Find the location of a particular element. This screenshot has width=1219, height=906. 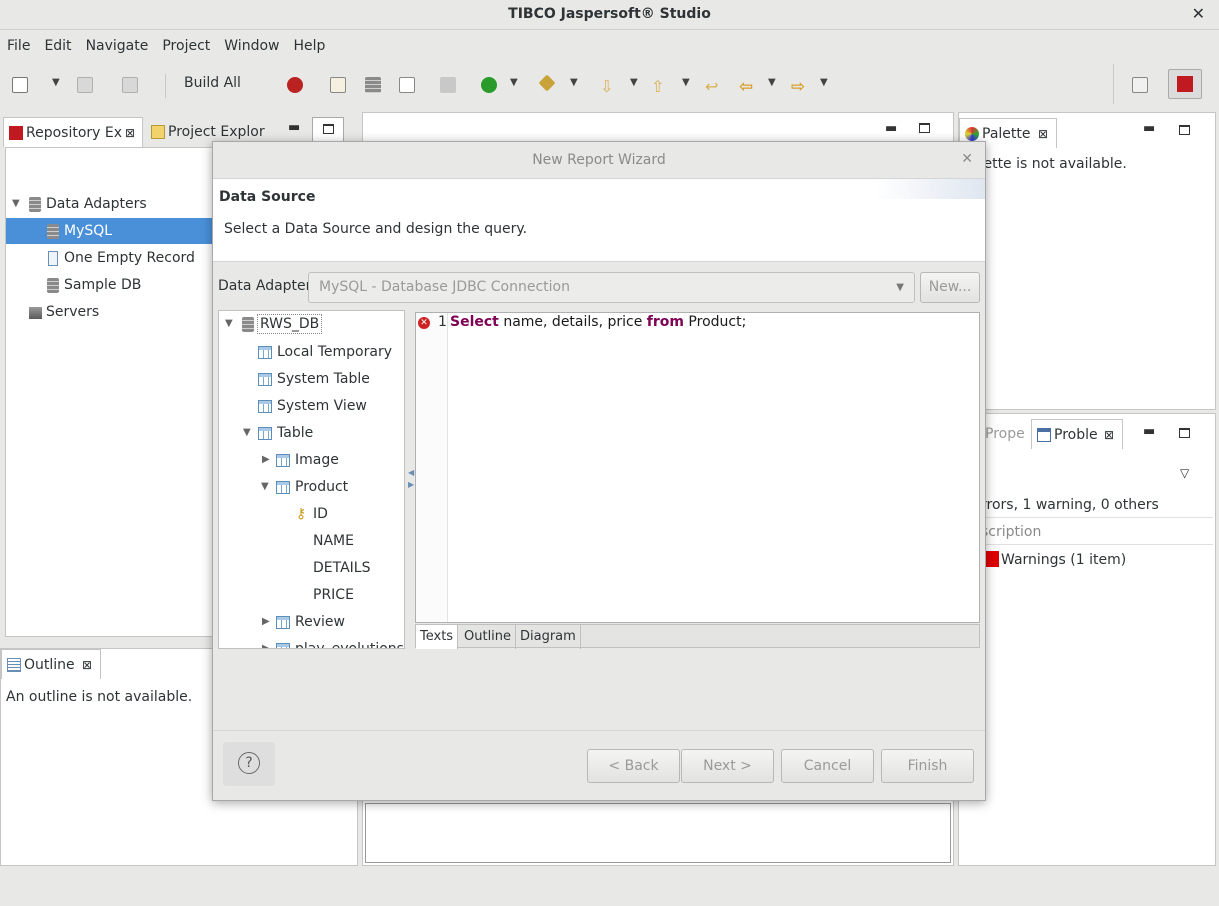

error-icon: ✕ is located at coordinates (424, 323).